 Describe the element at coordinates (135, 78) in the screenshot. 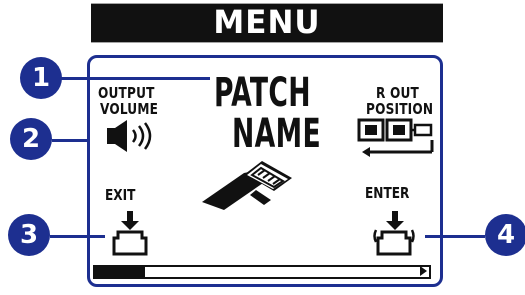

I see `callout-1-line` at that location.